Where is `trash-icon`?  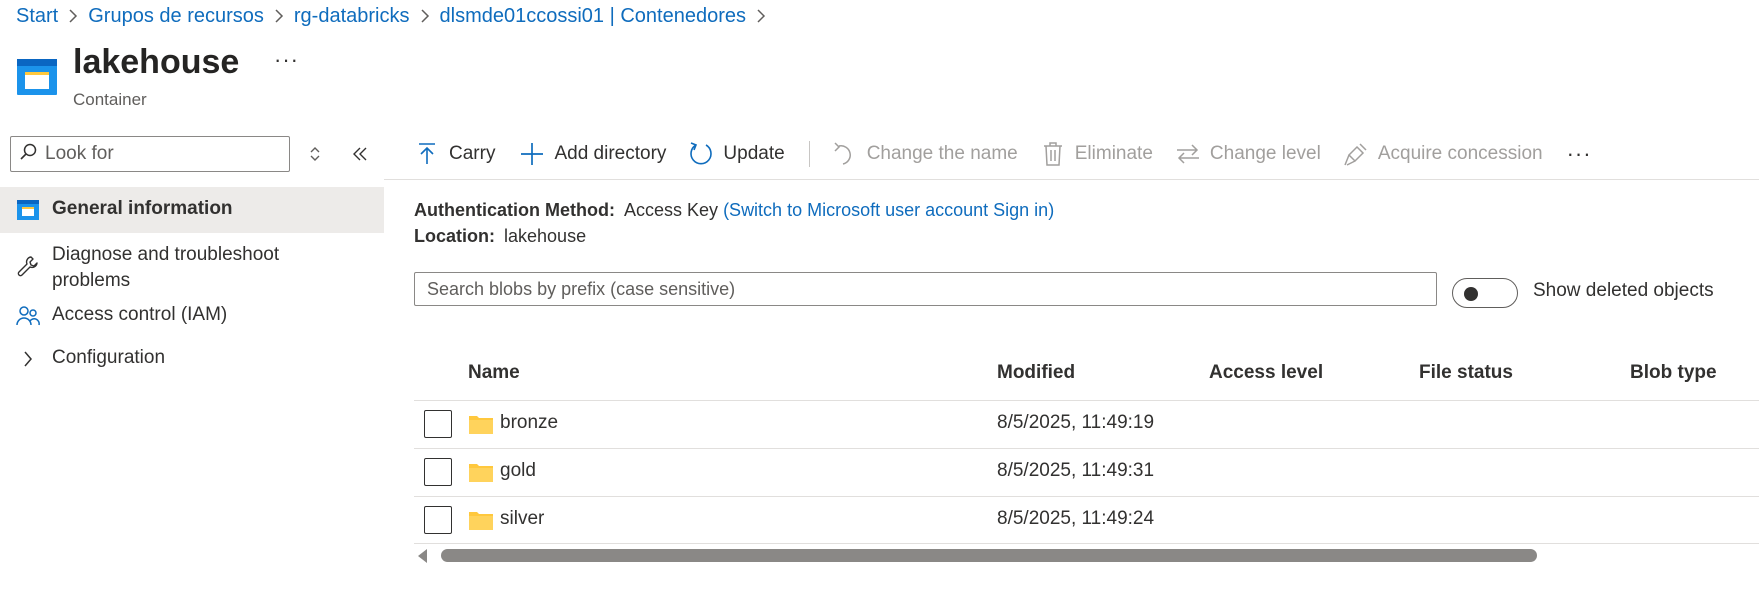 trash-icon is located at coordinates (1053, 154).